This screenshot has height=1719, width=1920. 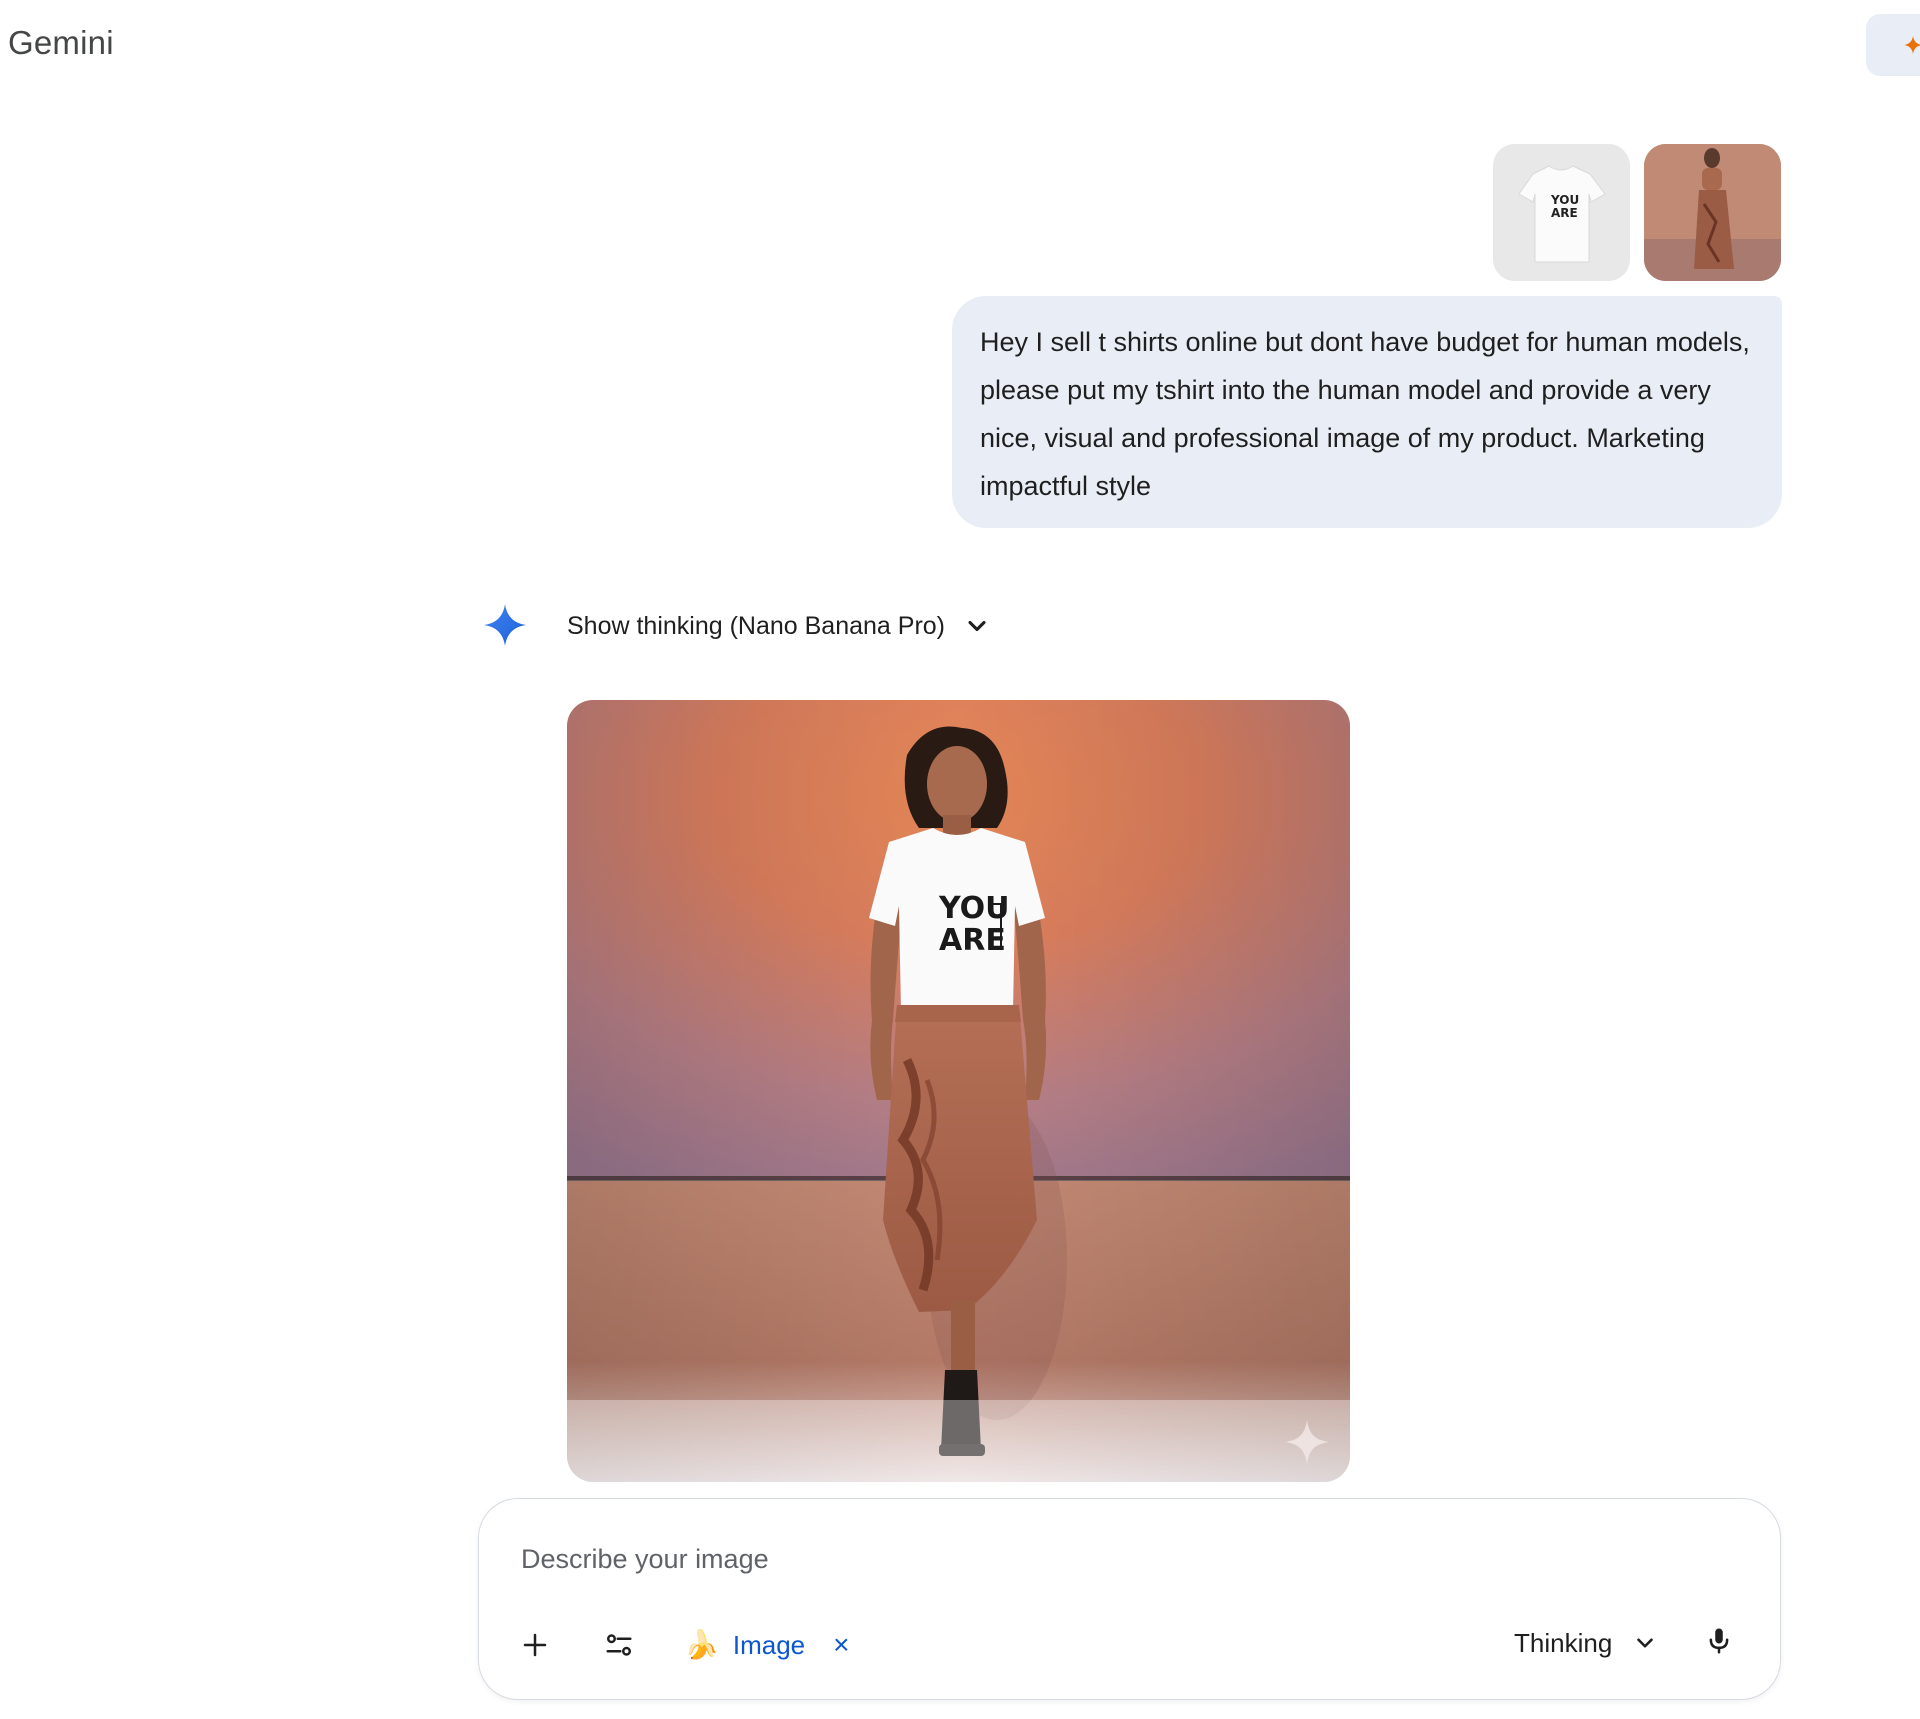 I want to click on svg-text: ARE, so click(x=1564, y=213).